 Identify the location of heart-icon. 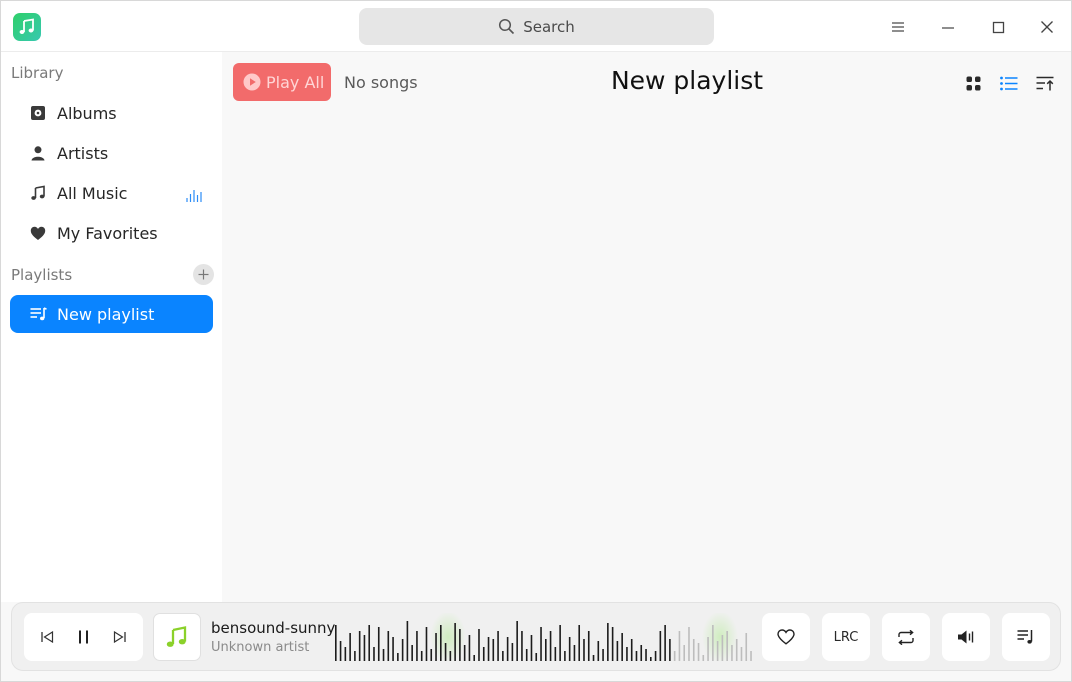
(38, 233).